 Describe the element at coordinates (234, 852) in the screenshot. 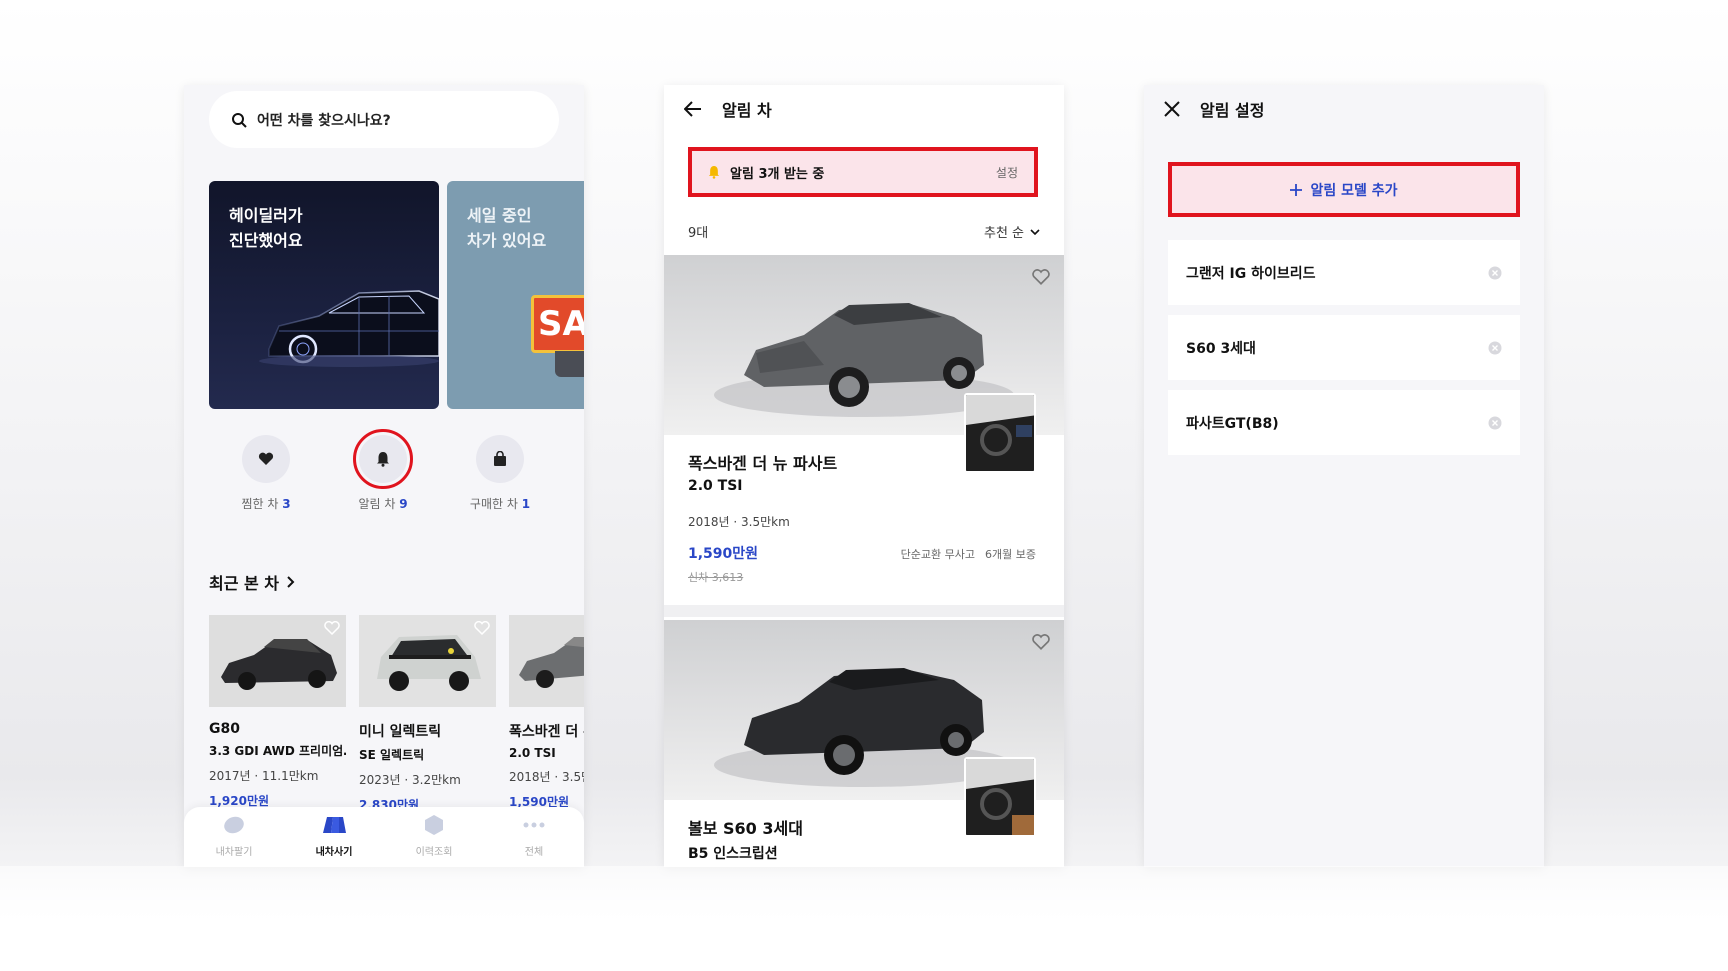

I see `nav-label: 내차팔기` at that location.